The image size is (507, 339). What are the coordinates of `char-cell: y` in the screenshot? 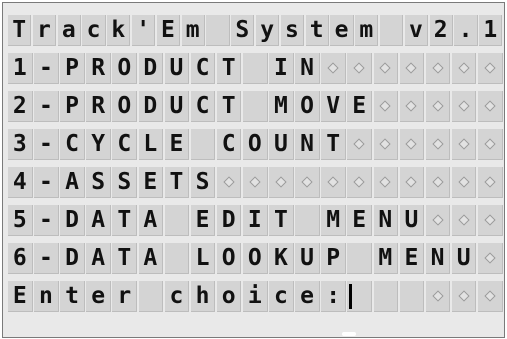 It's located at (267, 30).